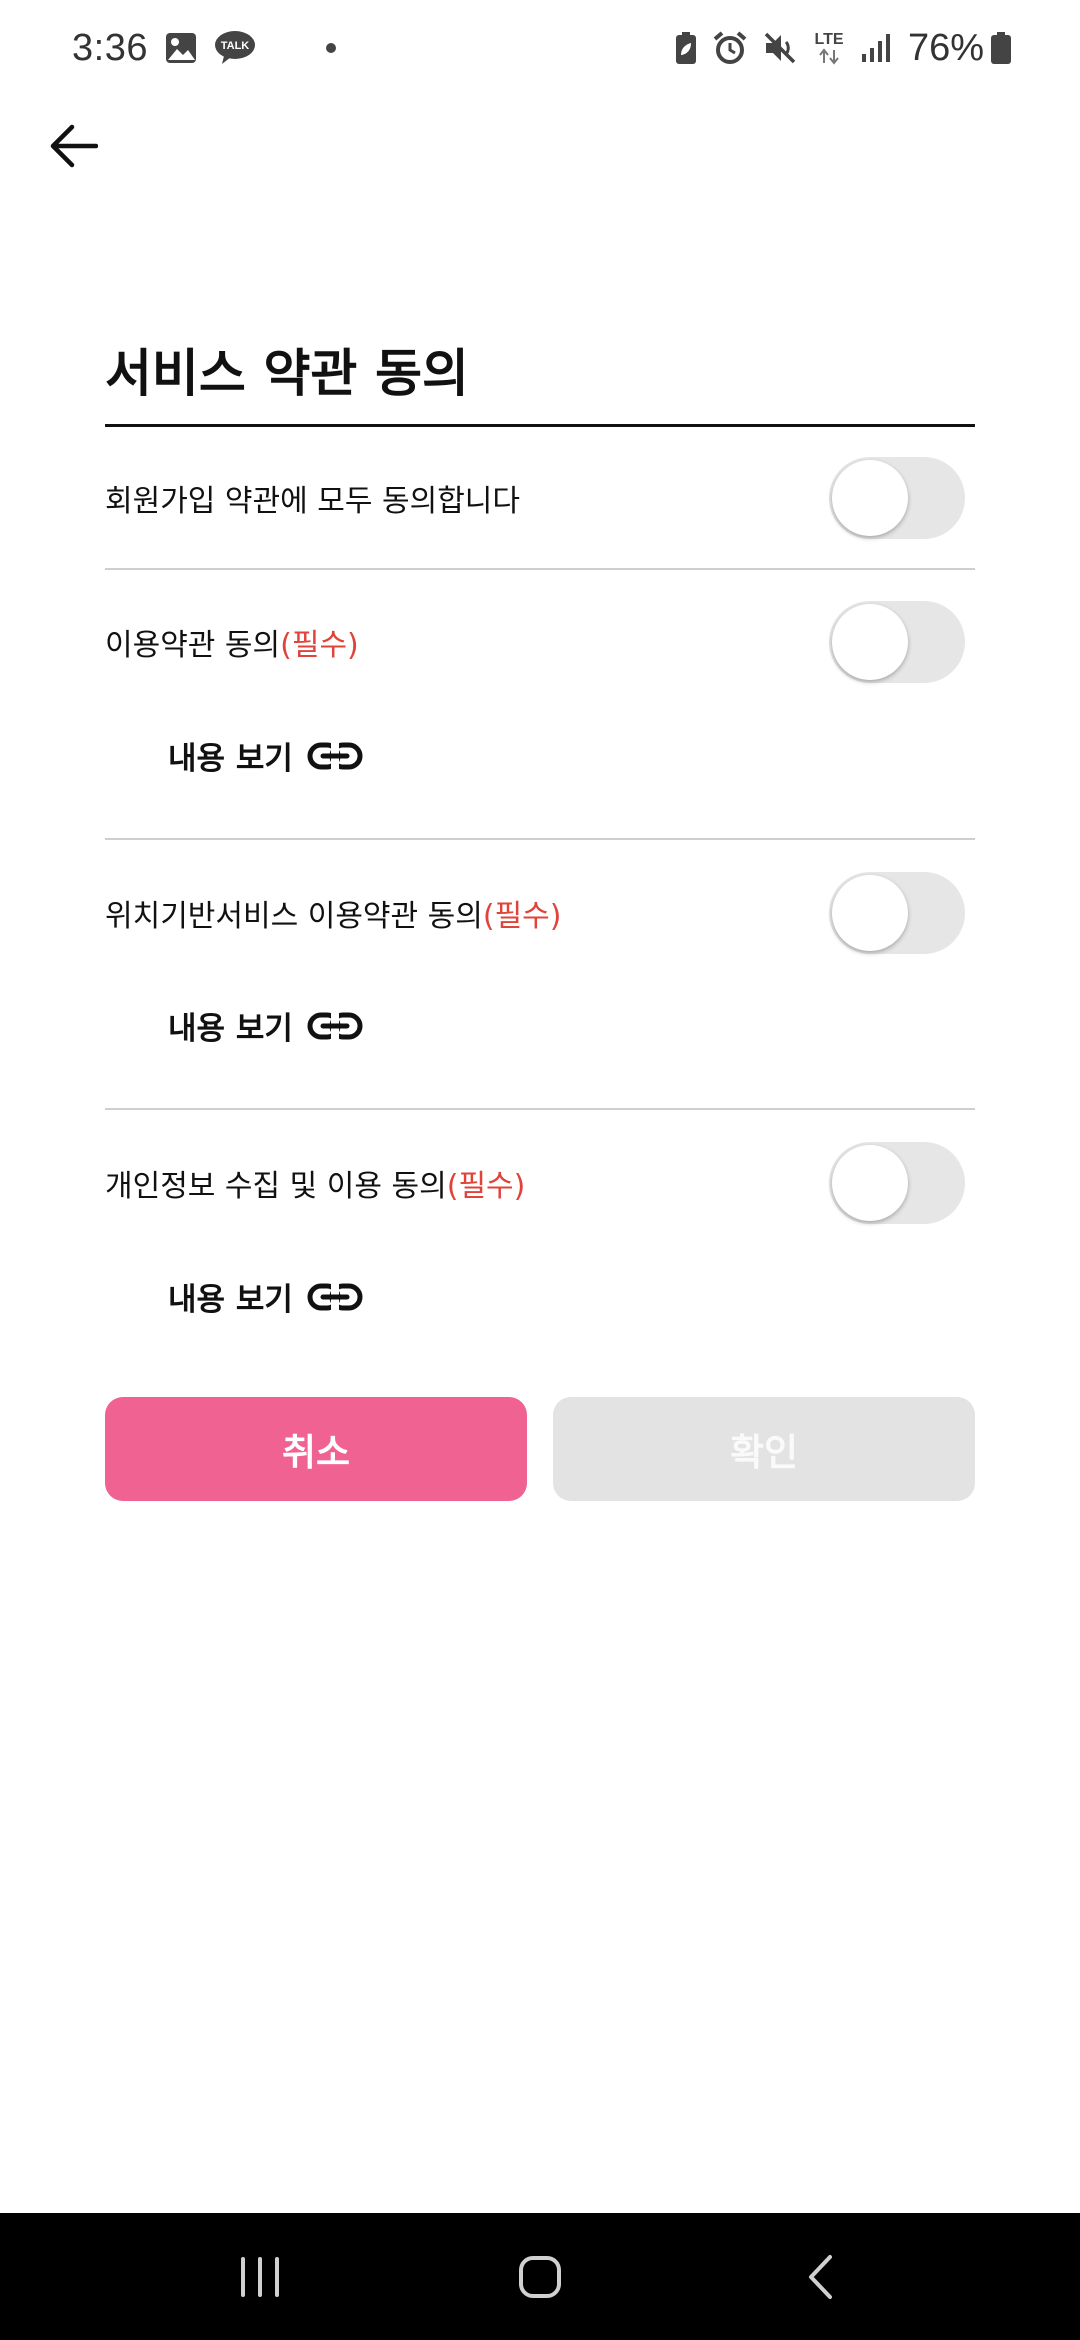  I want to click on location-terms-view-link: 내용 보기, so click(265, 1025).